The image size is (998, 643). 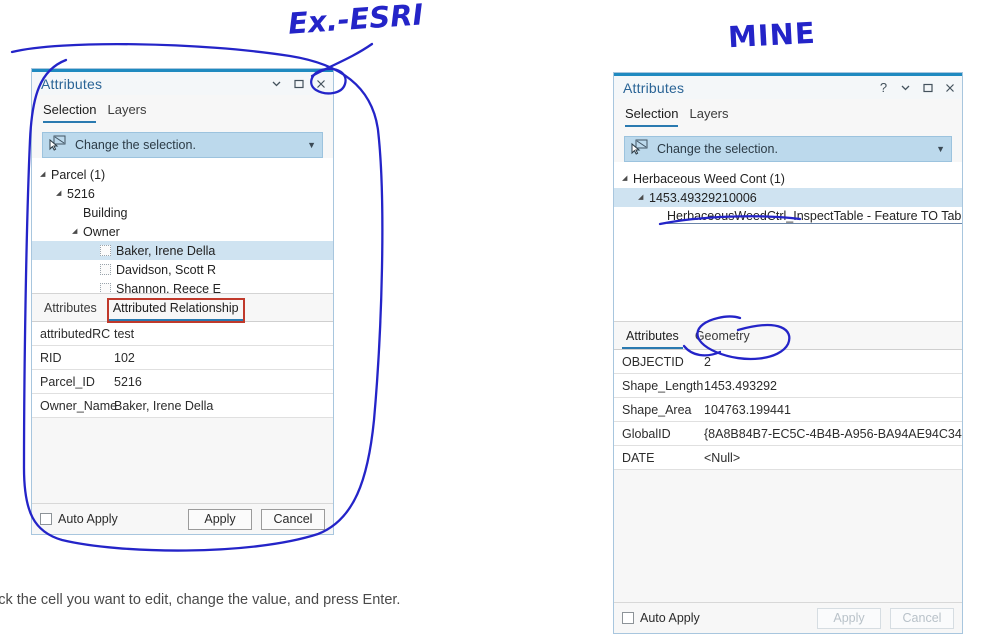 What do you see at coordinates (638, 457) in the screenshot?
I see `field-name: DATE` at bounding box center [638, 457].